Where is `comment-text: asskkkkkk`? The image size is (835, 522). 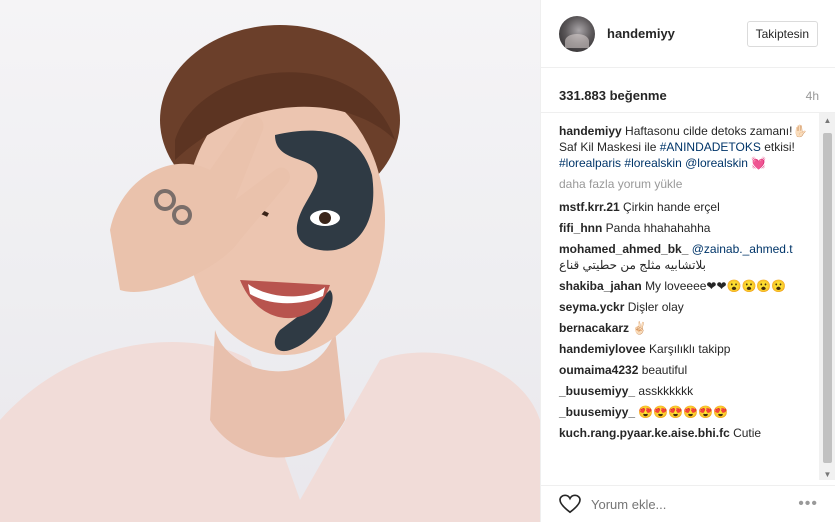
comment-text: asskkkkkk is located at coordinates (666, 391).